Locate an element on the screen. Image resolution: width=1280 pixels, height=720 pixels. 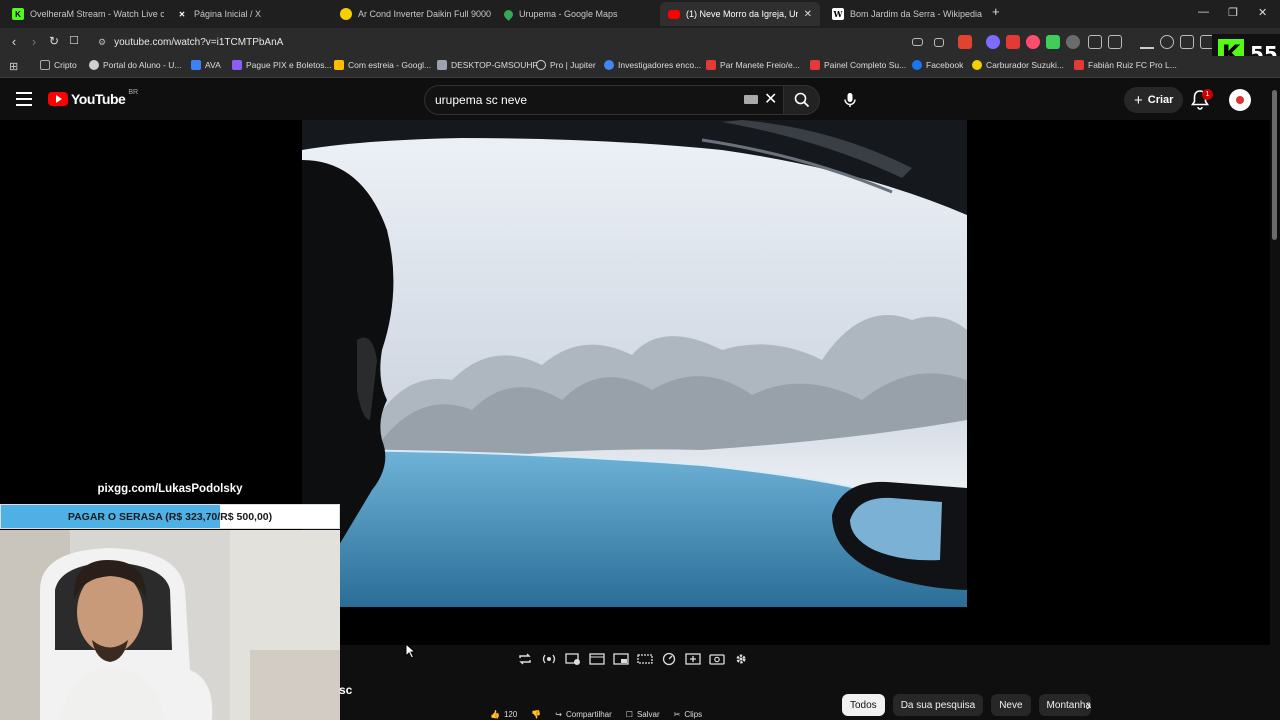
bookmark-star-icon: ☐ is located at coordinates (74, 40).